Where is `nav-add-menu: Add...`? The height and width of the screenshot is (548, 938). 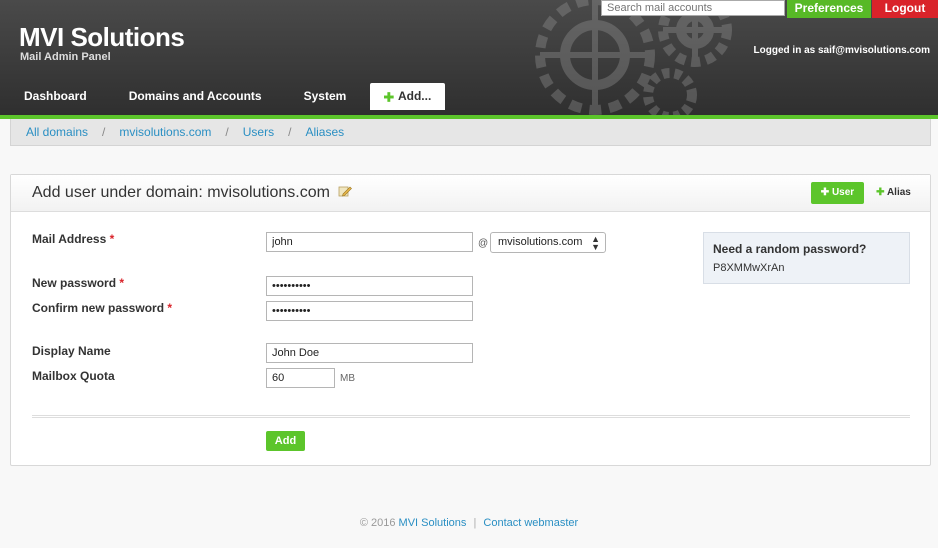 nav-add-menu: Add... is located at coordinates (408, 96).